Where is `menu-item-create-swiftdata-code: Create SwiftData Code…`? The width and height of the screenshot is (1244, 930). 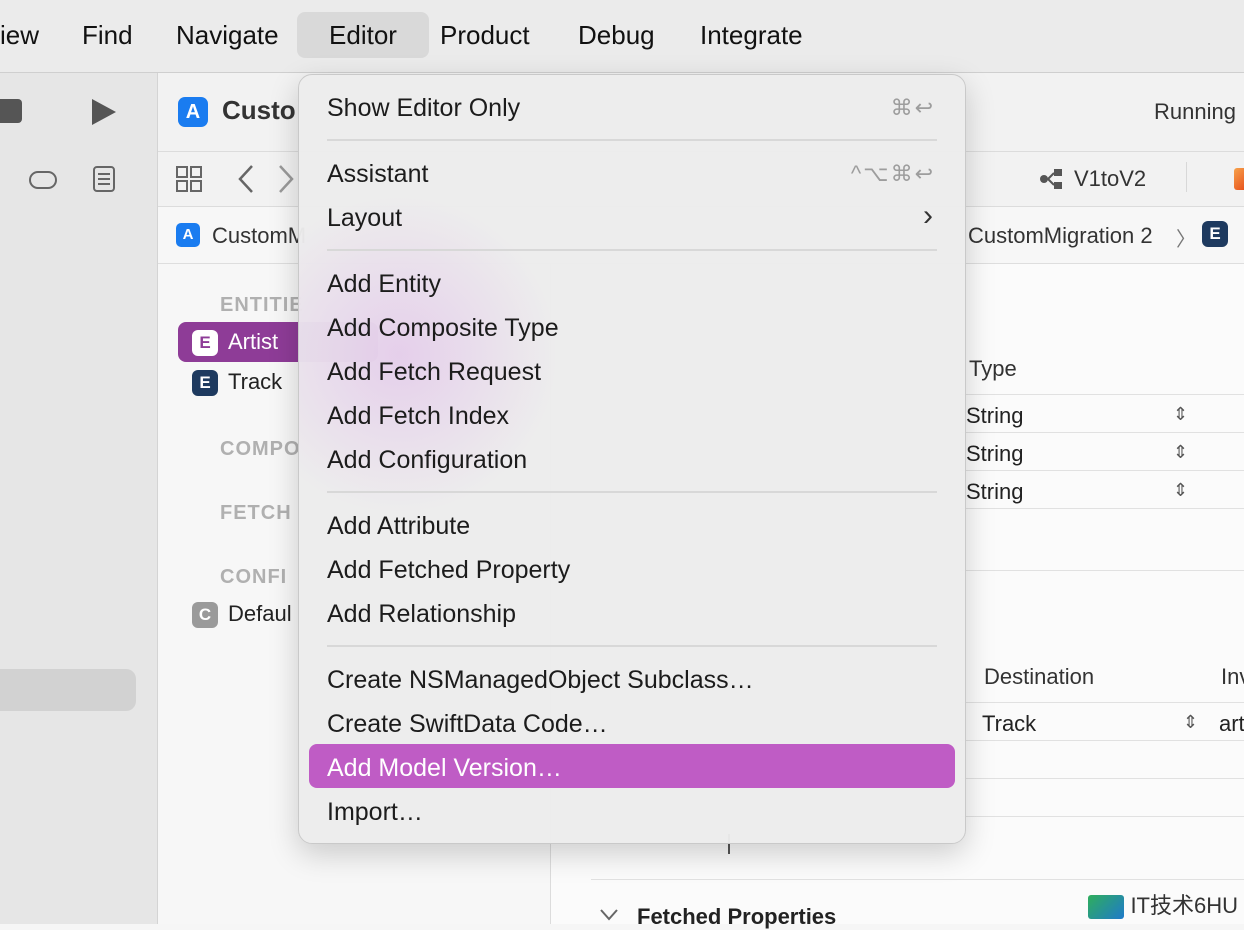 menu-item-create-swiftdata-code: Create SwiftData Code… is located at coordinates (467, 724).